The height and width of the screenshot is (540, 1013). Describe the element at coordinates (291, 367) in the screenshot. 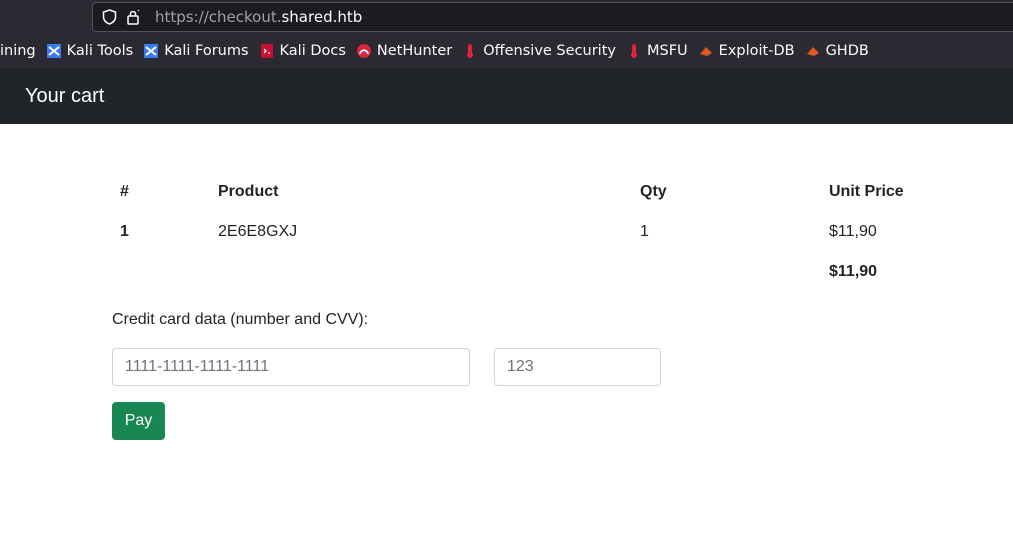

I see `card-number-input` at that location.